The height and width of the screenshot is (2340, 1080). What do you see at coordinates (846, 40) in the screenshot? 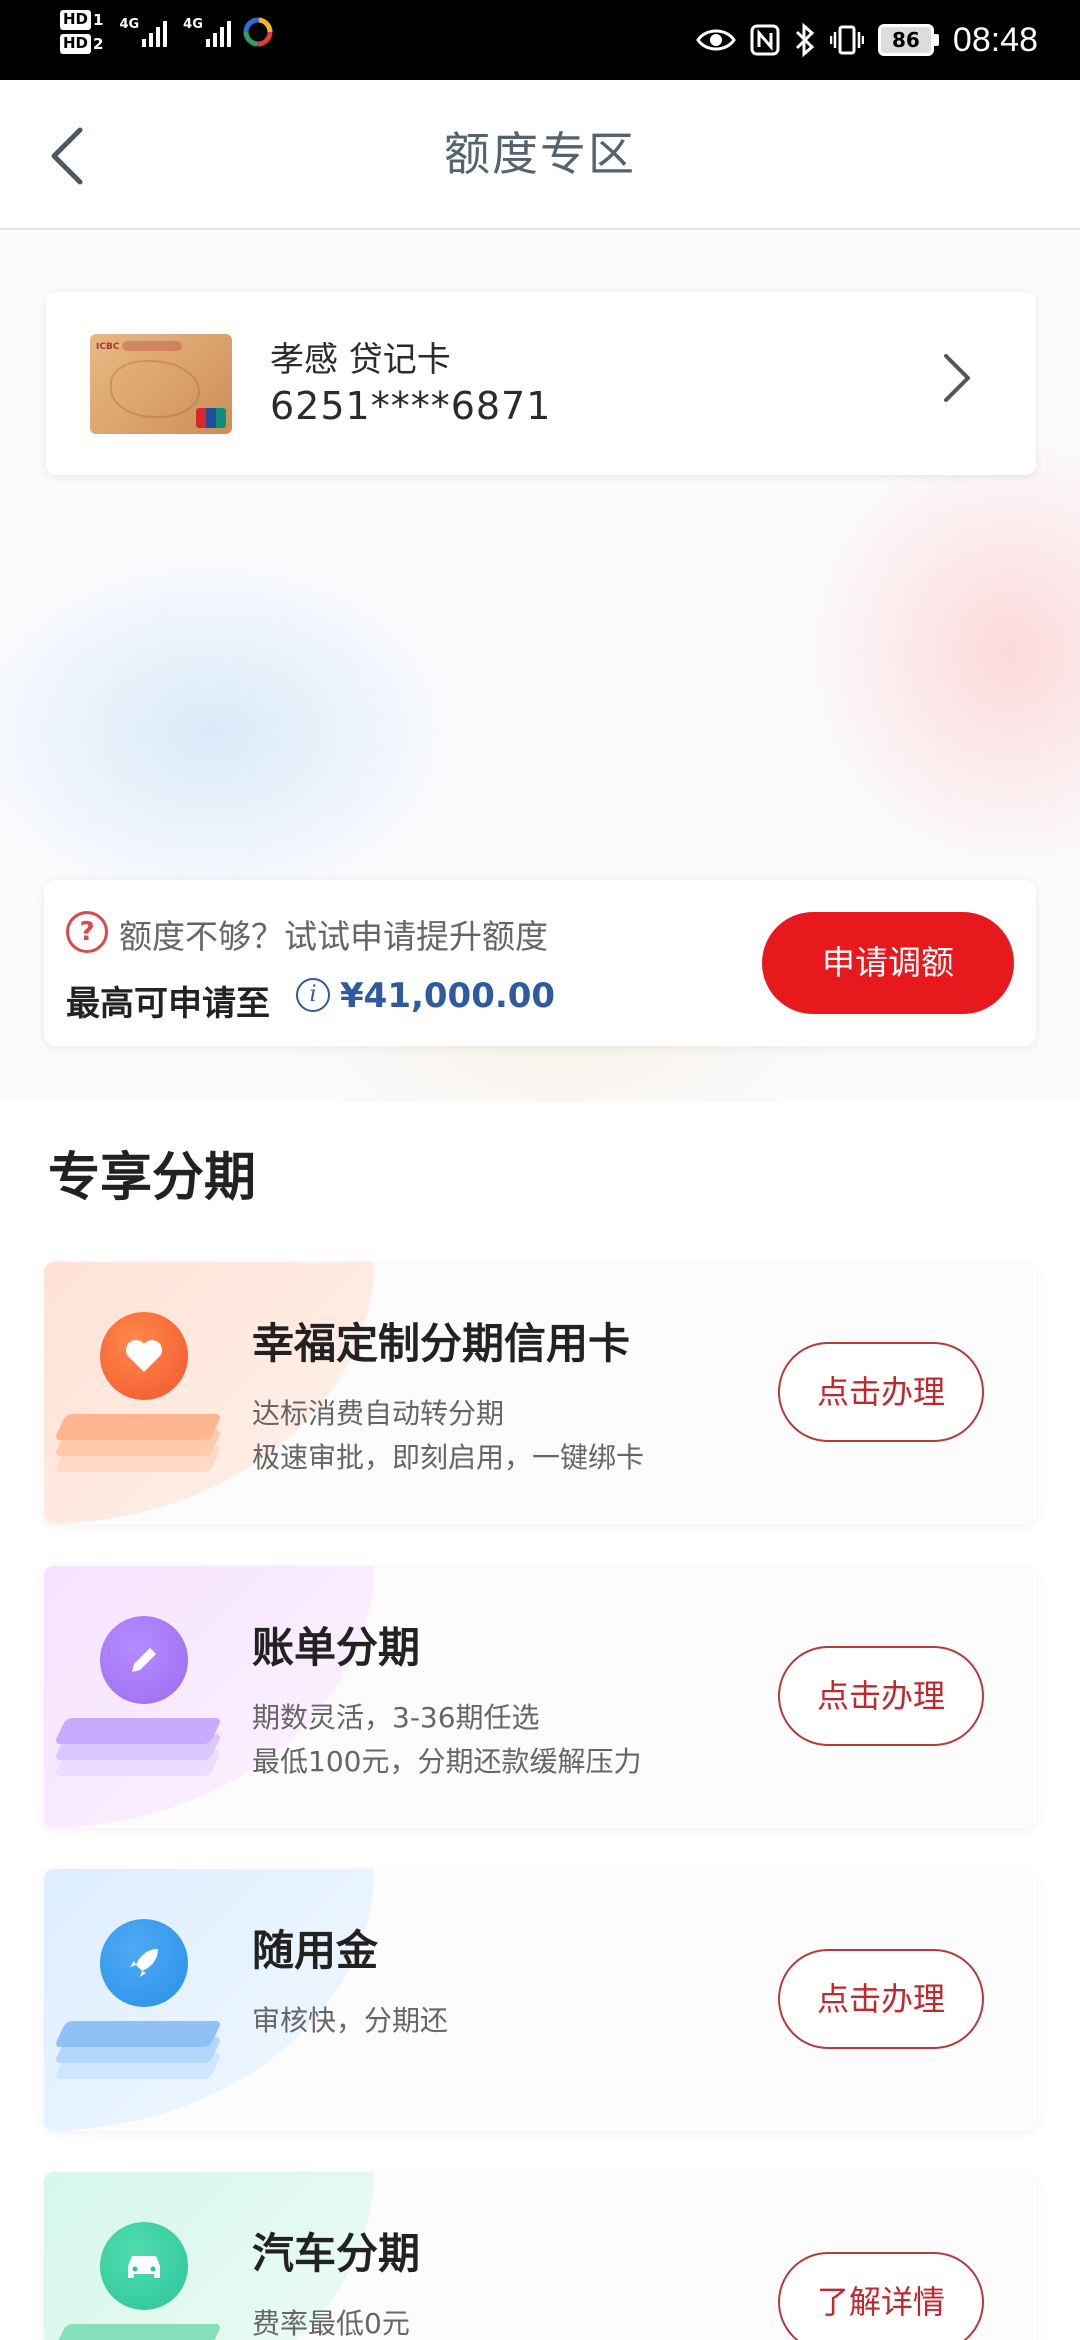
I see `vibrate-icon` at bounding box center [846, 40].